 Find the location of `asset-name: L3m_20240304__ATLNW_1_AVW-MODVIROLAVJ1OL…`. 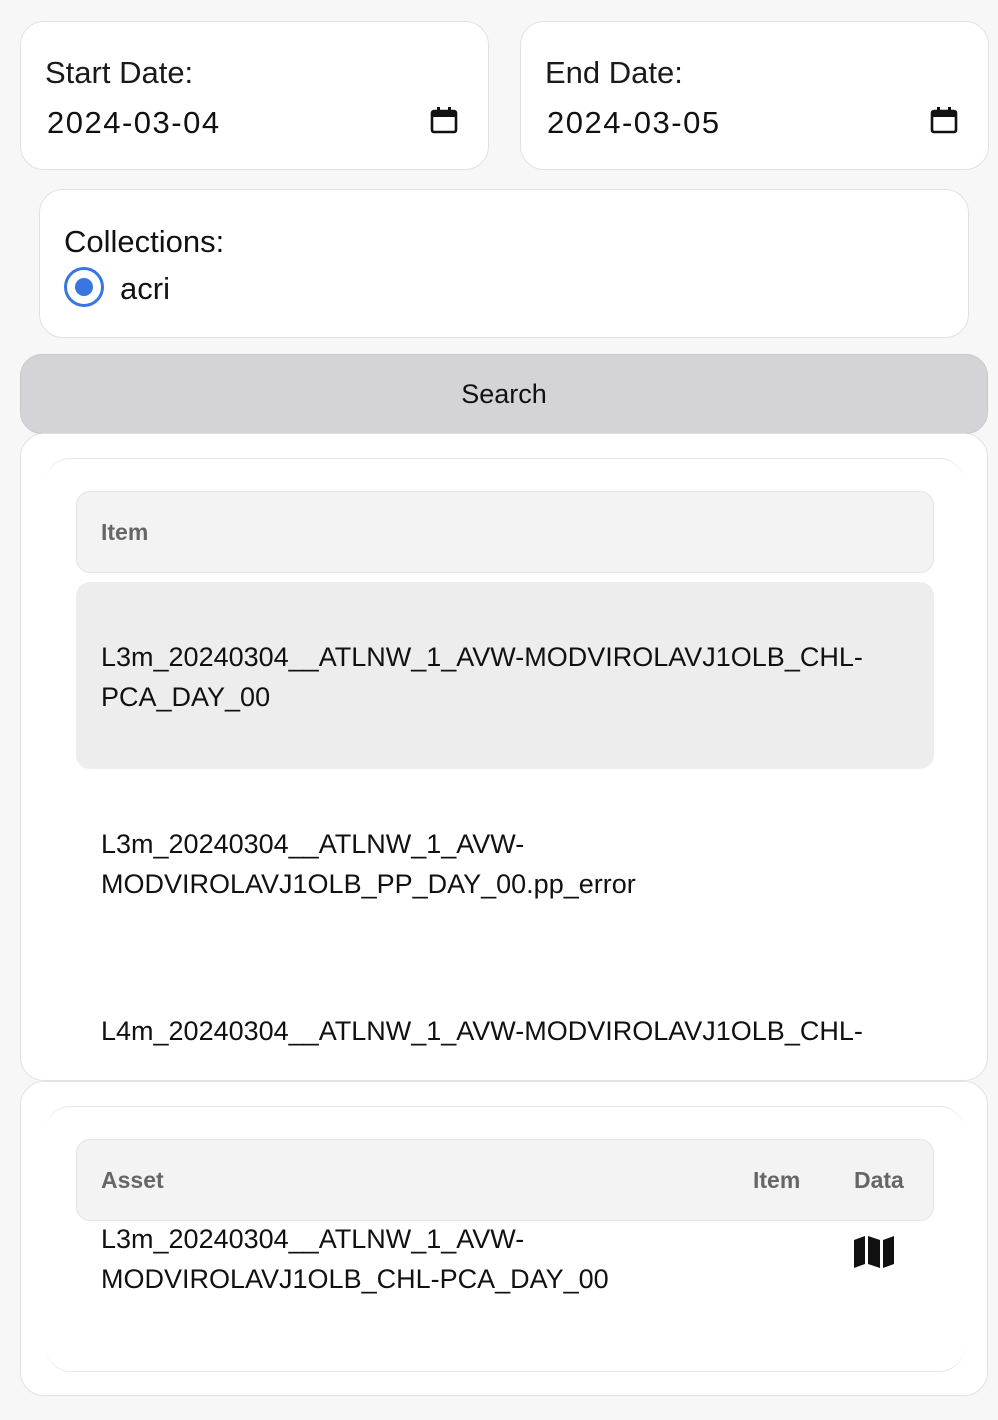

asset-name: L3m_20240304__ATLNW_1_AVW-MODVIROLAVJ1OL… is located at coordinates (355, 1259).